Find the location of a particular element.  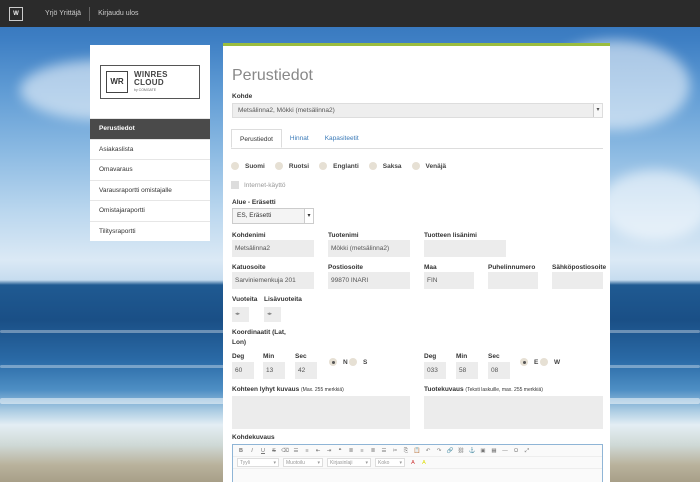

alue-select: ES, Eräsetti ▾ is located at coordinates (273, 216).